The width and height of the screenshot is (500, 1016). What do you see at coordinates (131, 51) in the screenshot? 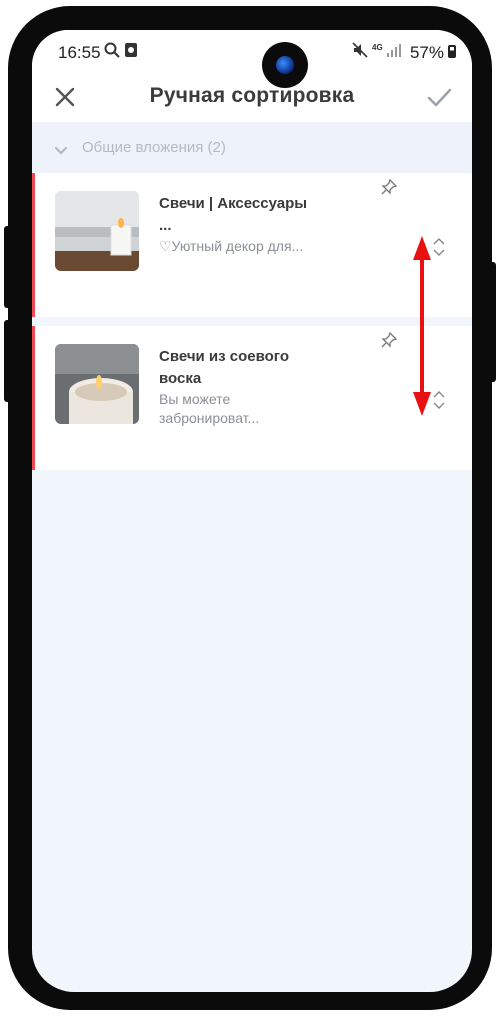
I see `notification-icon` at bounding box center [131, 51].